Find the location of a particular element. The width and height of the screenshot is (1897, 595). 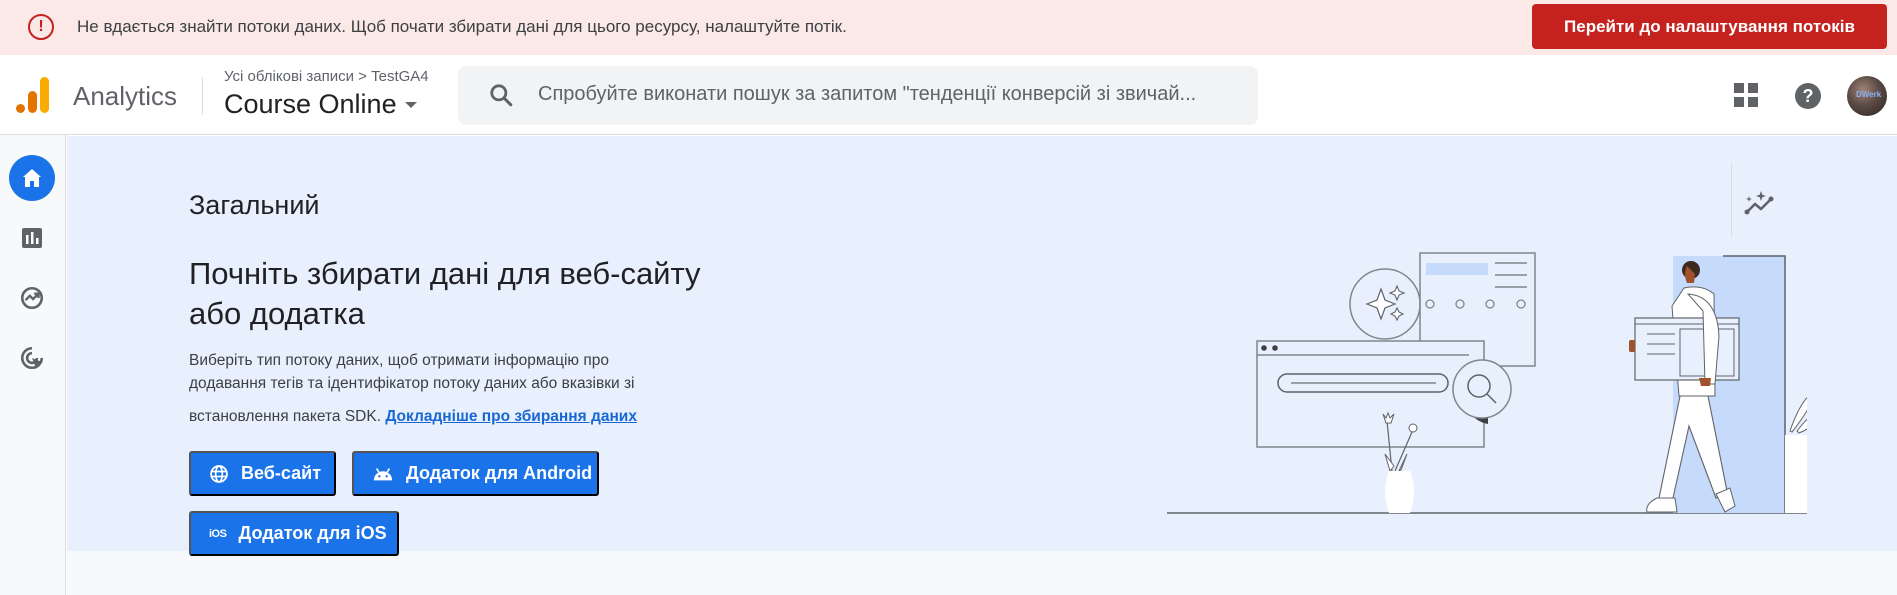

sidebar-item-home is located at coordinates (32, 178).